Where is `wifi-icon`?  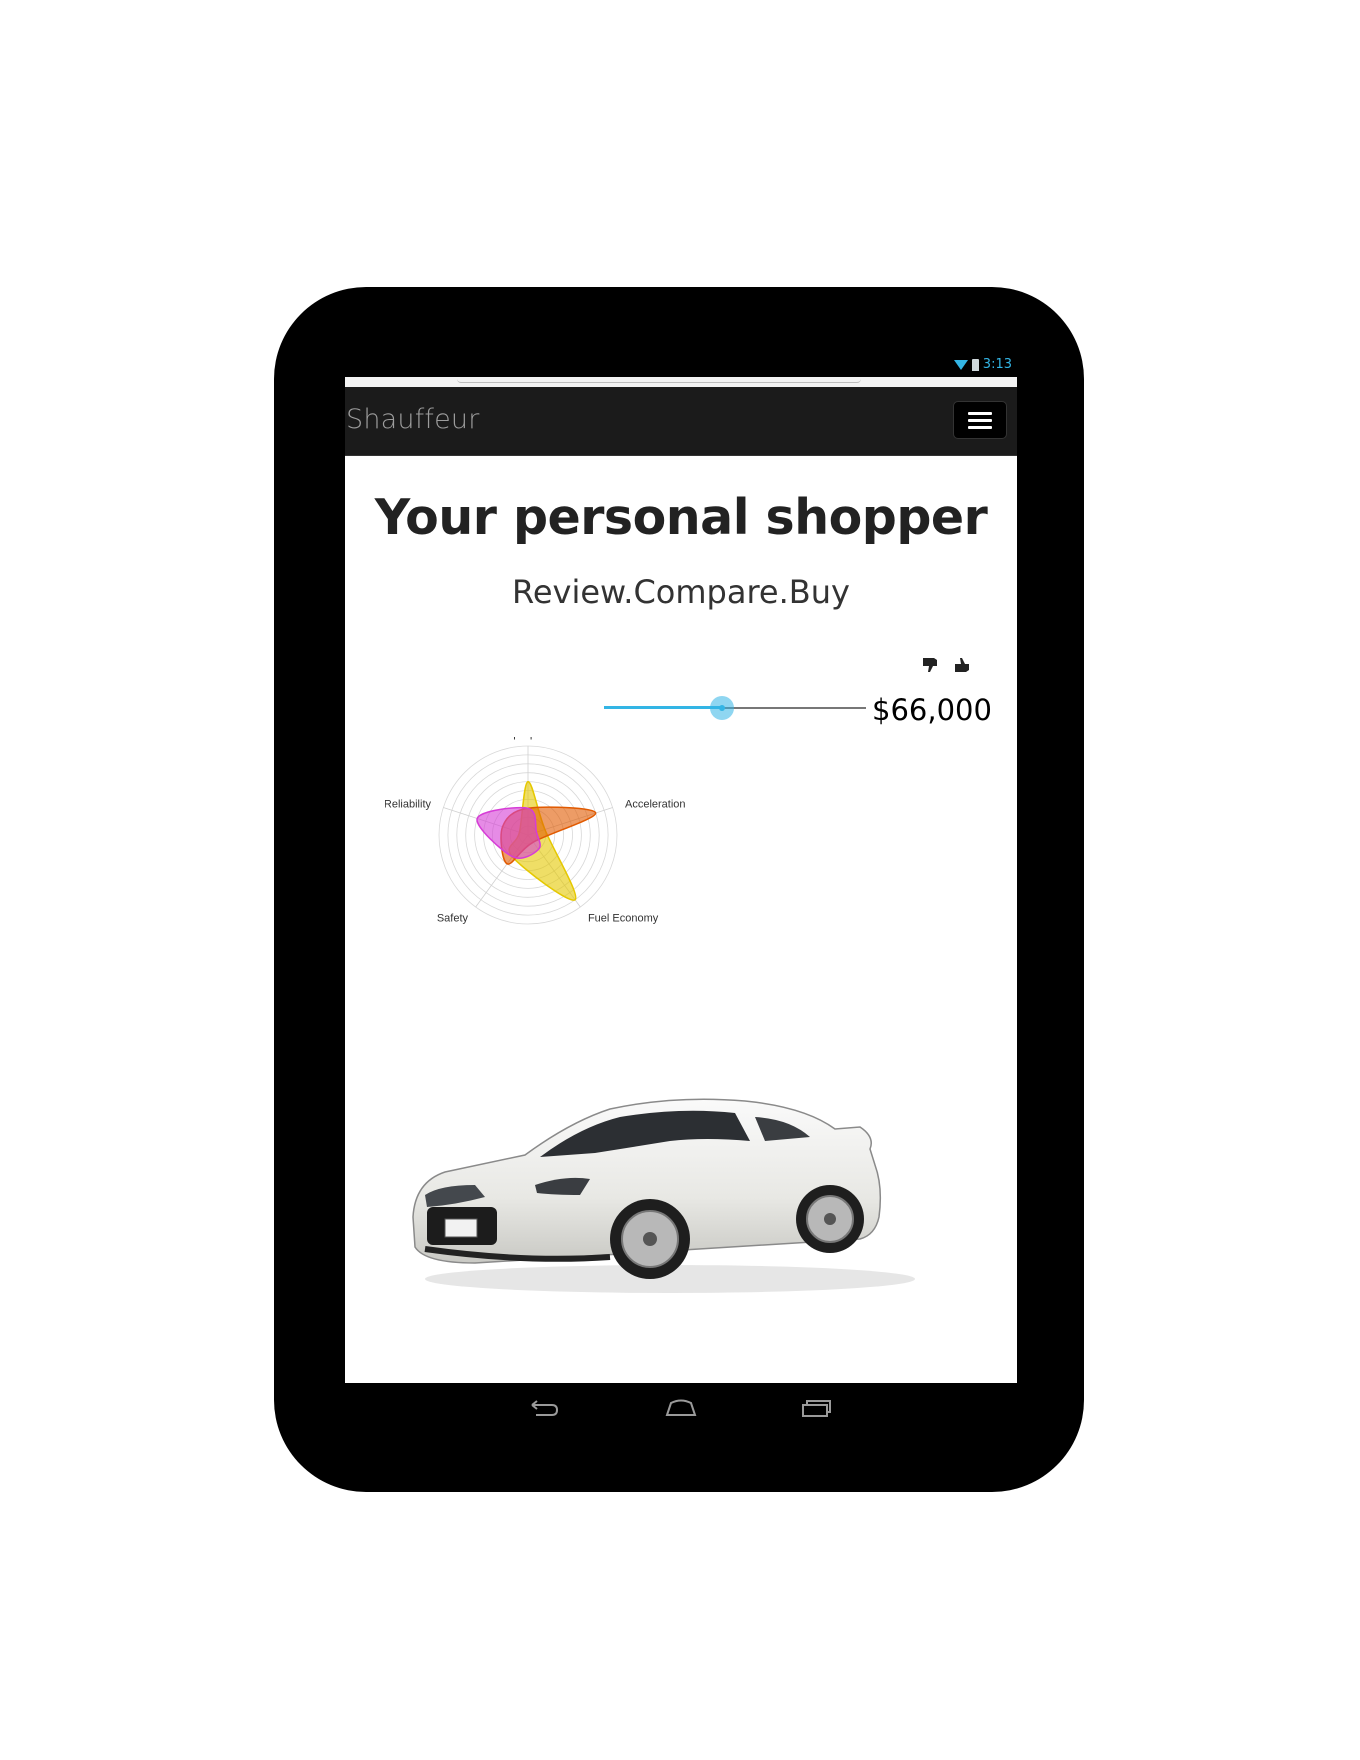
wifi-icon is located at coordinates (960, 364).